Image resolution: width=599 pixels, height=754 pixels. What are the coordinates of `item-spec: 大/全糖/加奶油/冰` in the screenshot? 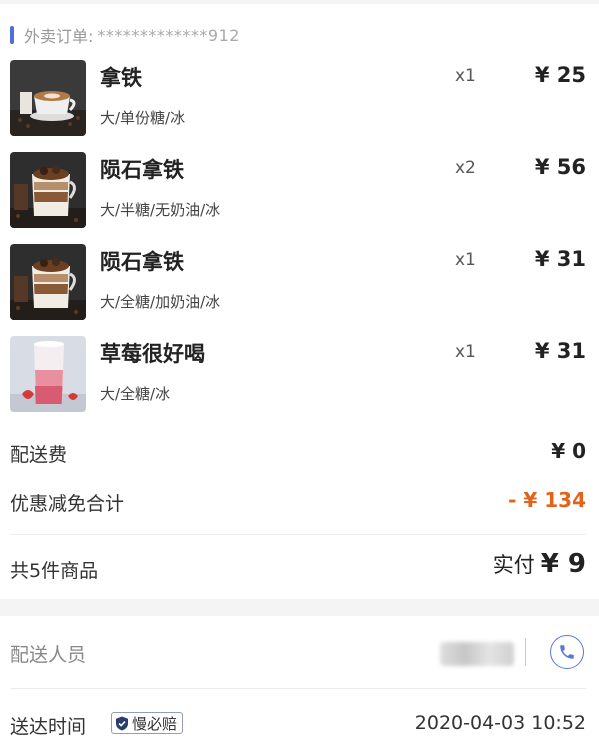 It's located at (160, 302).